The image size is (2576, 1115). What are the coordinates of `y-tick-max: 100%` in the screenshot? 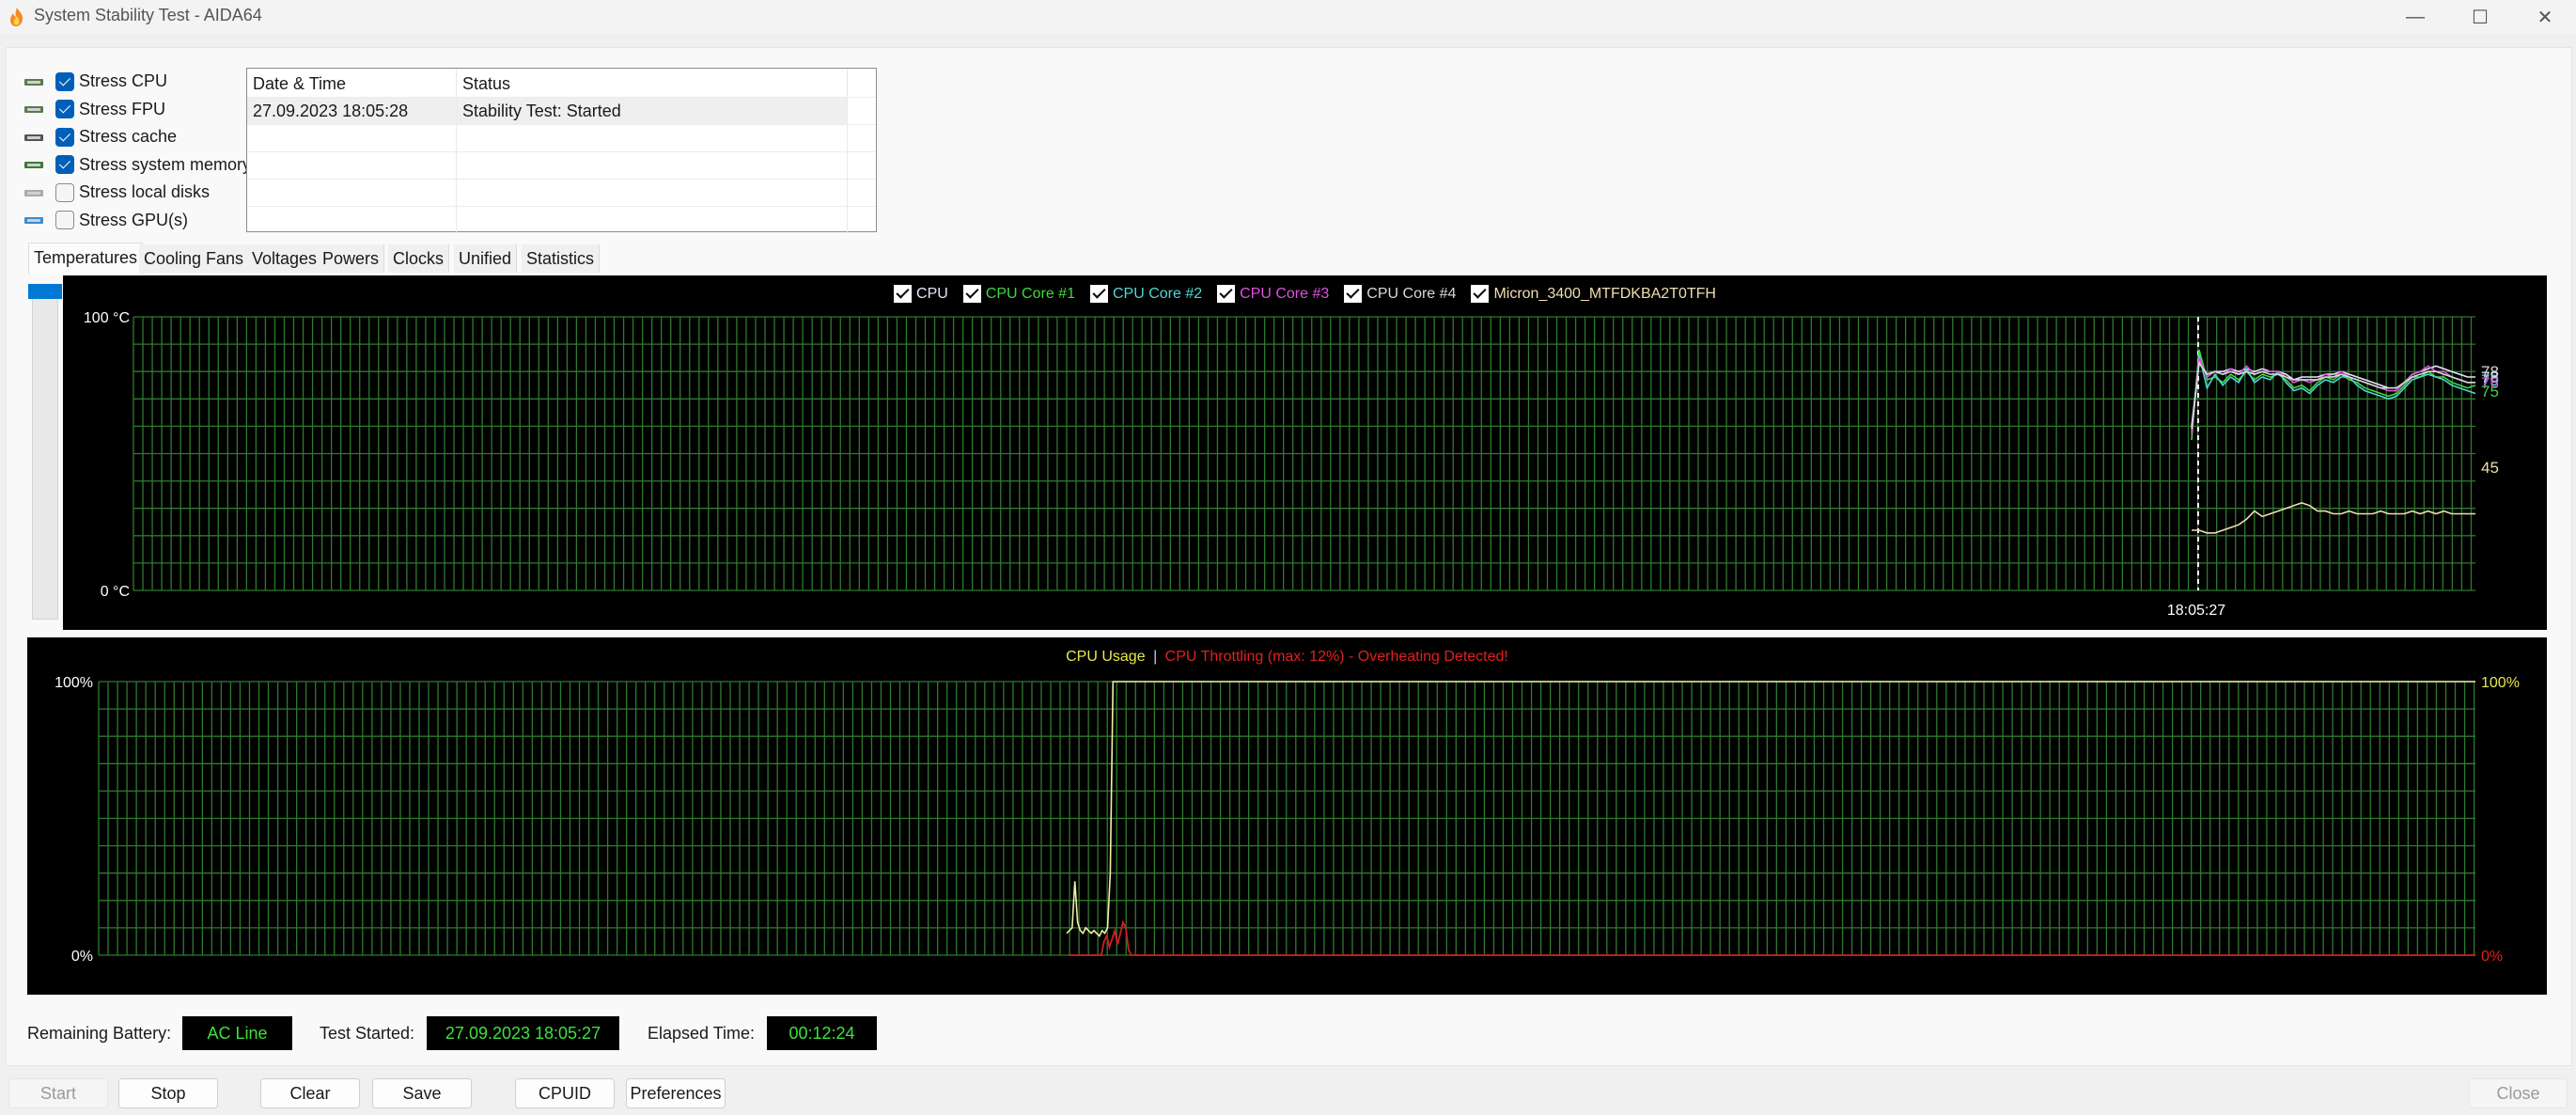 It's located at (74, 683).